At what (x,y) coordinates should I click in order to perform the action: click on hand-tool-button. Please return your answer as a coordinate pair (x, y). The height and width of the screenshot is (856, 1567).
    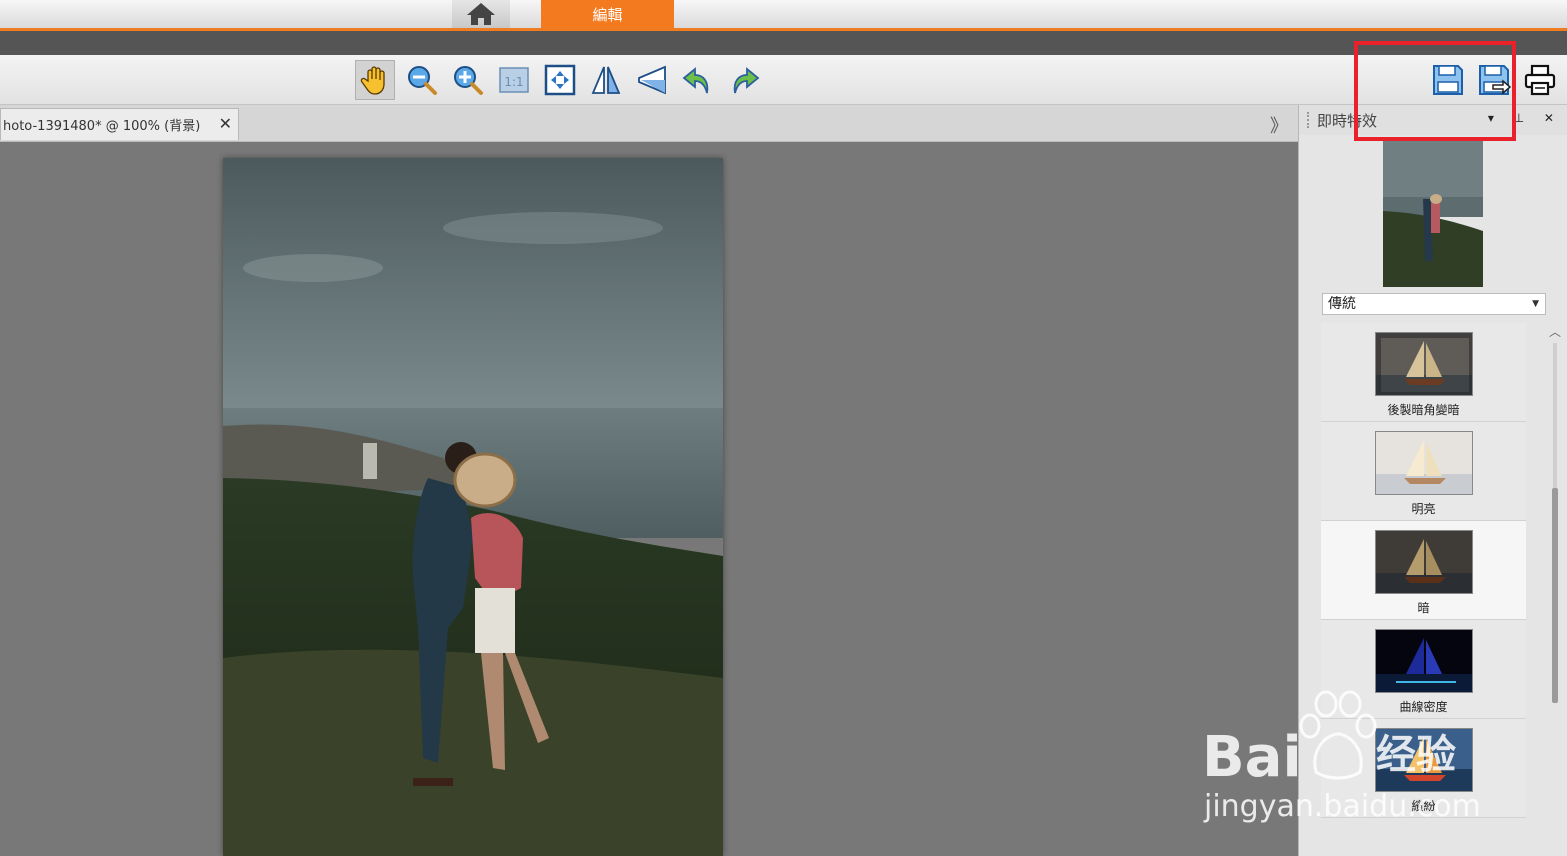
    Looking at the image, I should click on (375, 80).